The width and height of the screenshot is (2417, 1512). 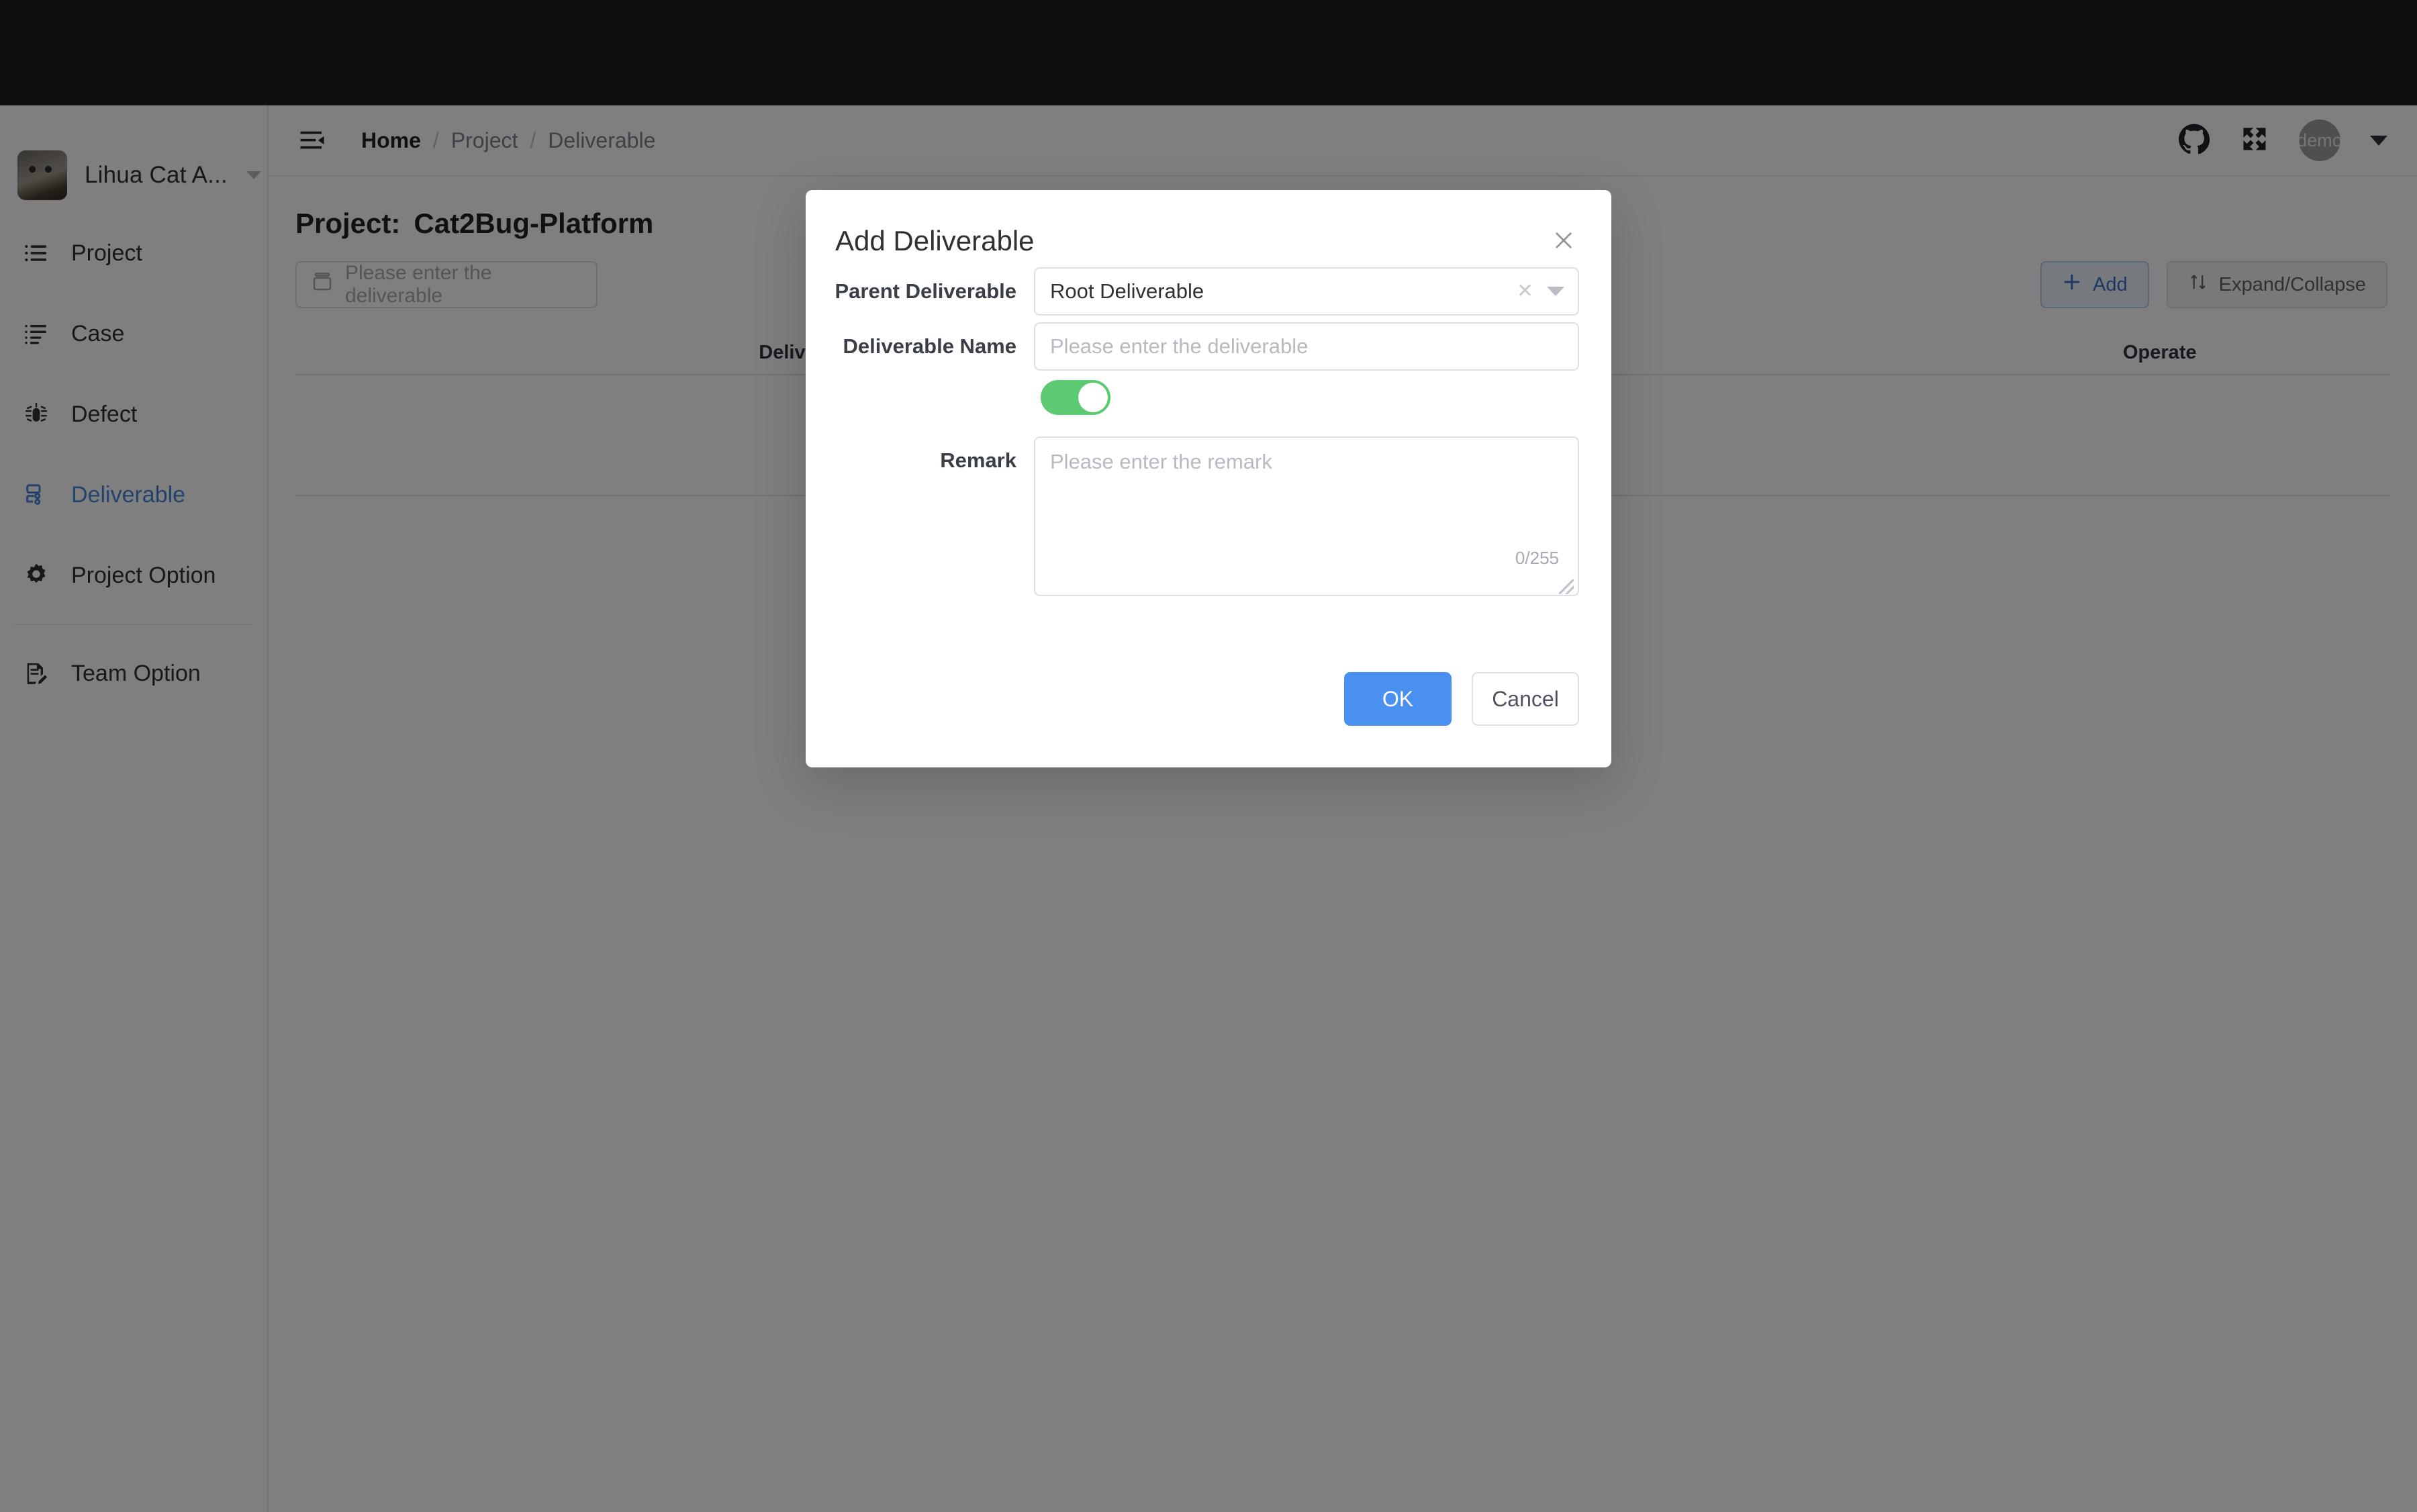 I want to click on modal-footer: OK Cancel, so click(x=1462, y=699).